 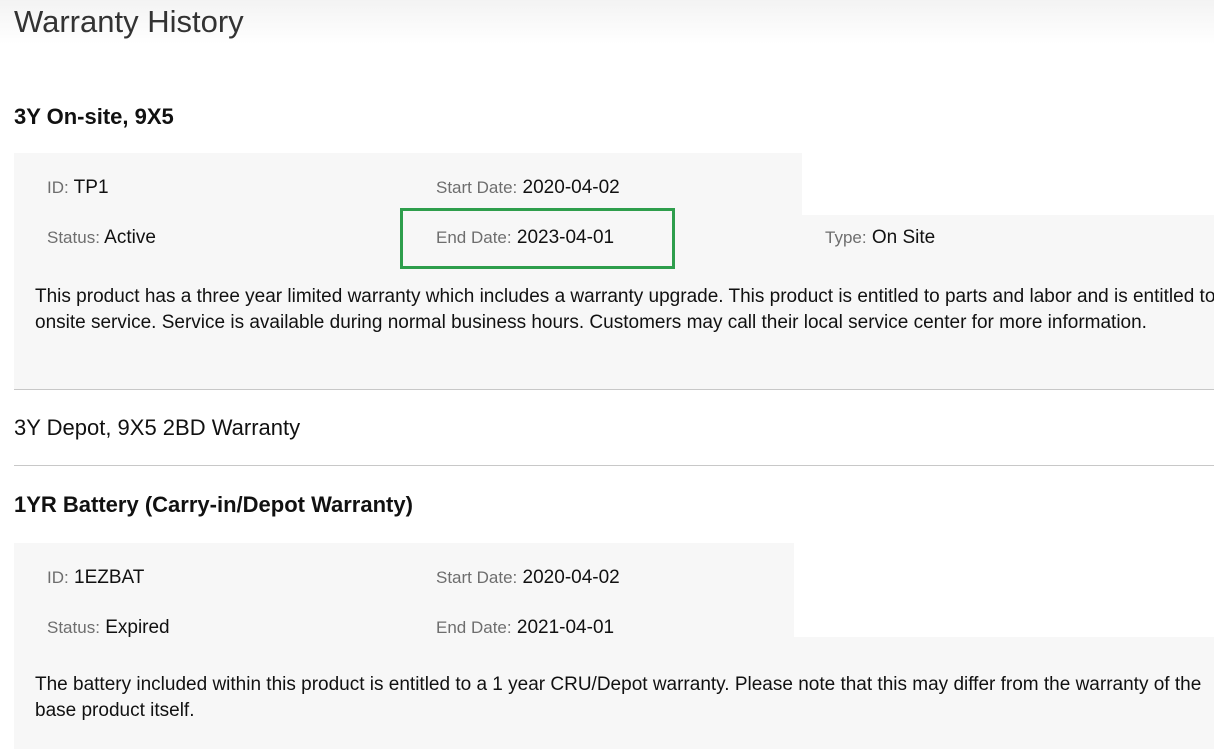 I want to click on status-field: Status: Active, so click(x=101, y=238).